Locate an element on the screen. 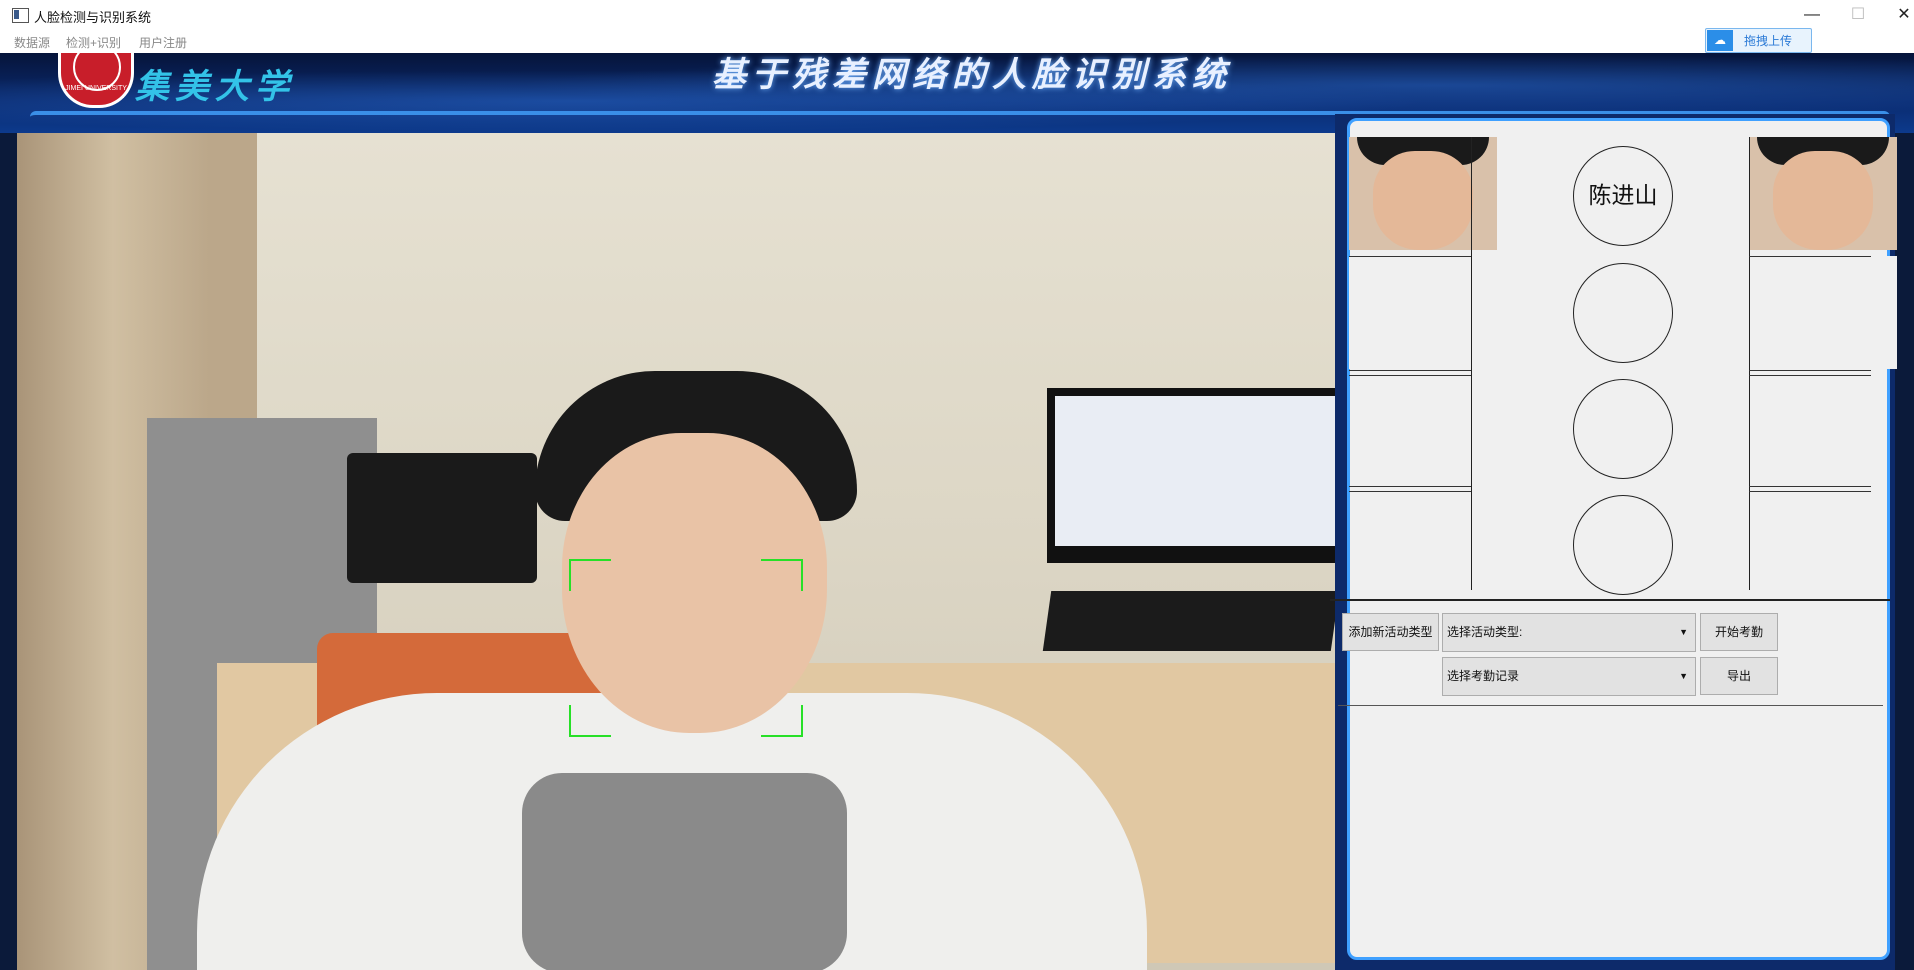 The height and width of the screenshot is (970, 1914). start-attendance-button: 开始考勤 is located at coordinates (1739, 632).